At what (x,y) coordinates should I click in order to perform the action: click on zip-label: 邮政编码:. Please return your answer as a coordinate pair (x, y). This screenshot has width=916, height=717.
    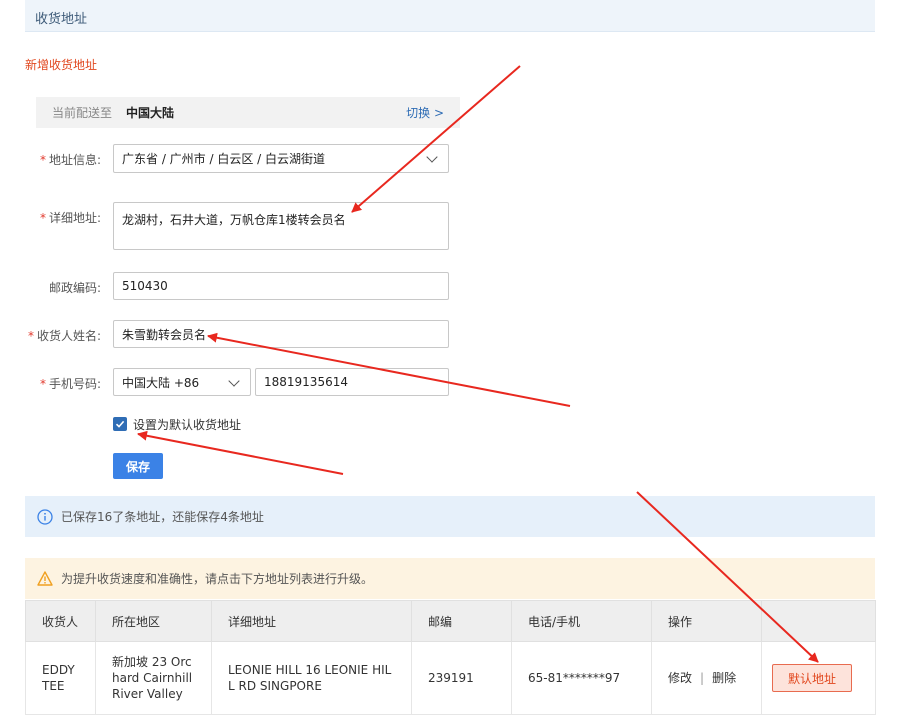
    Looking at the image, I should click on (74, 288).